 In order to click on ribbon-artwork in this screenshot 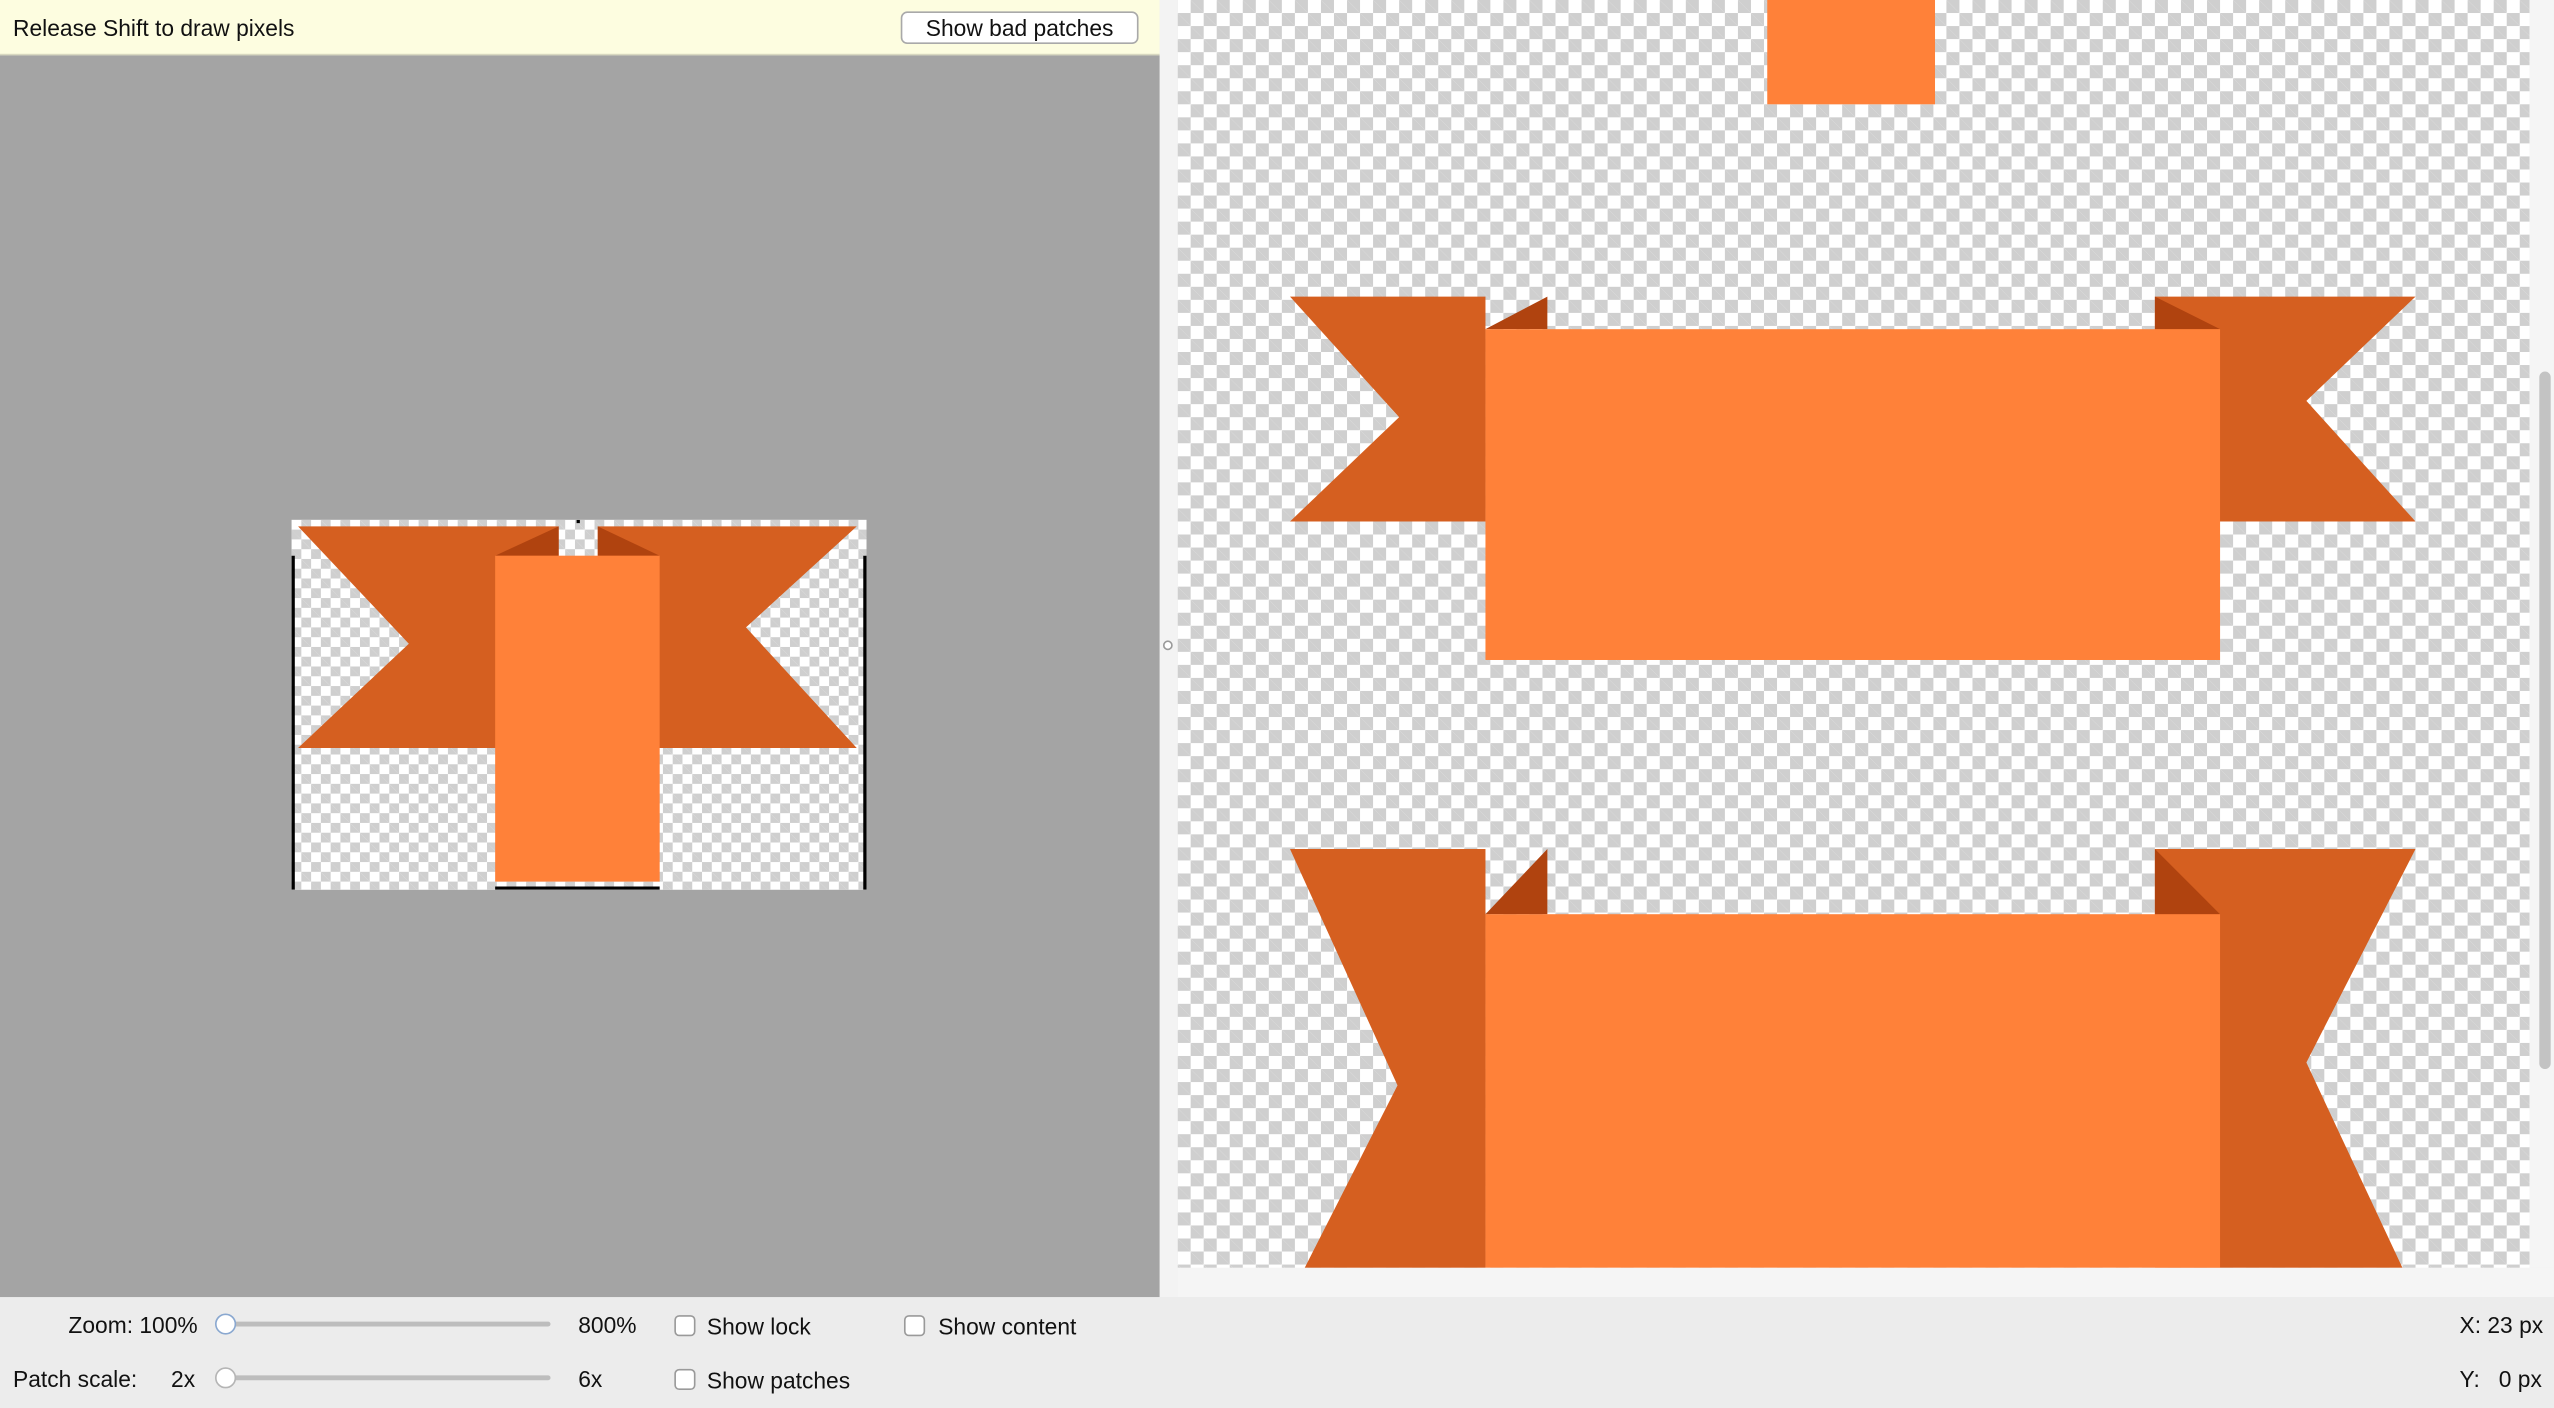, I will do `click(579, 704)`.